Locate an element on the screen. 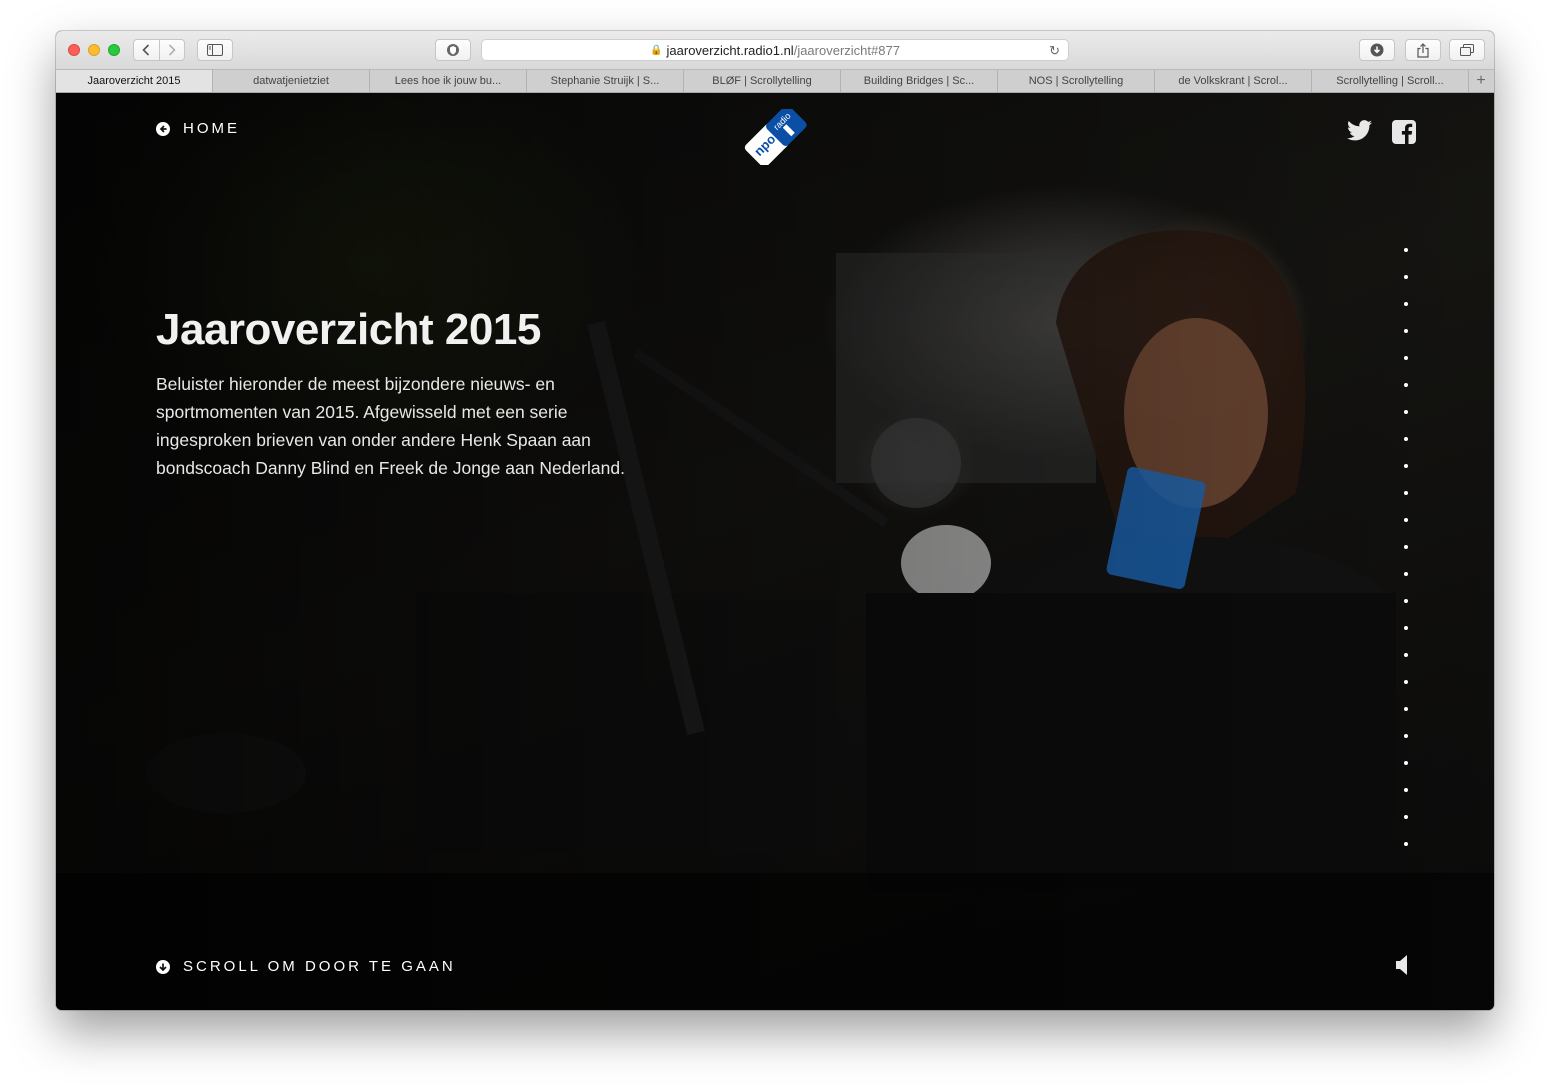  close-window-button is located at coordinates (74, 50).